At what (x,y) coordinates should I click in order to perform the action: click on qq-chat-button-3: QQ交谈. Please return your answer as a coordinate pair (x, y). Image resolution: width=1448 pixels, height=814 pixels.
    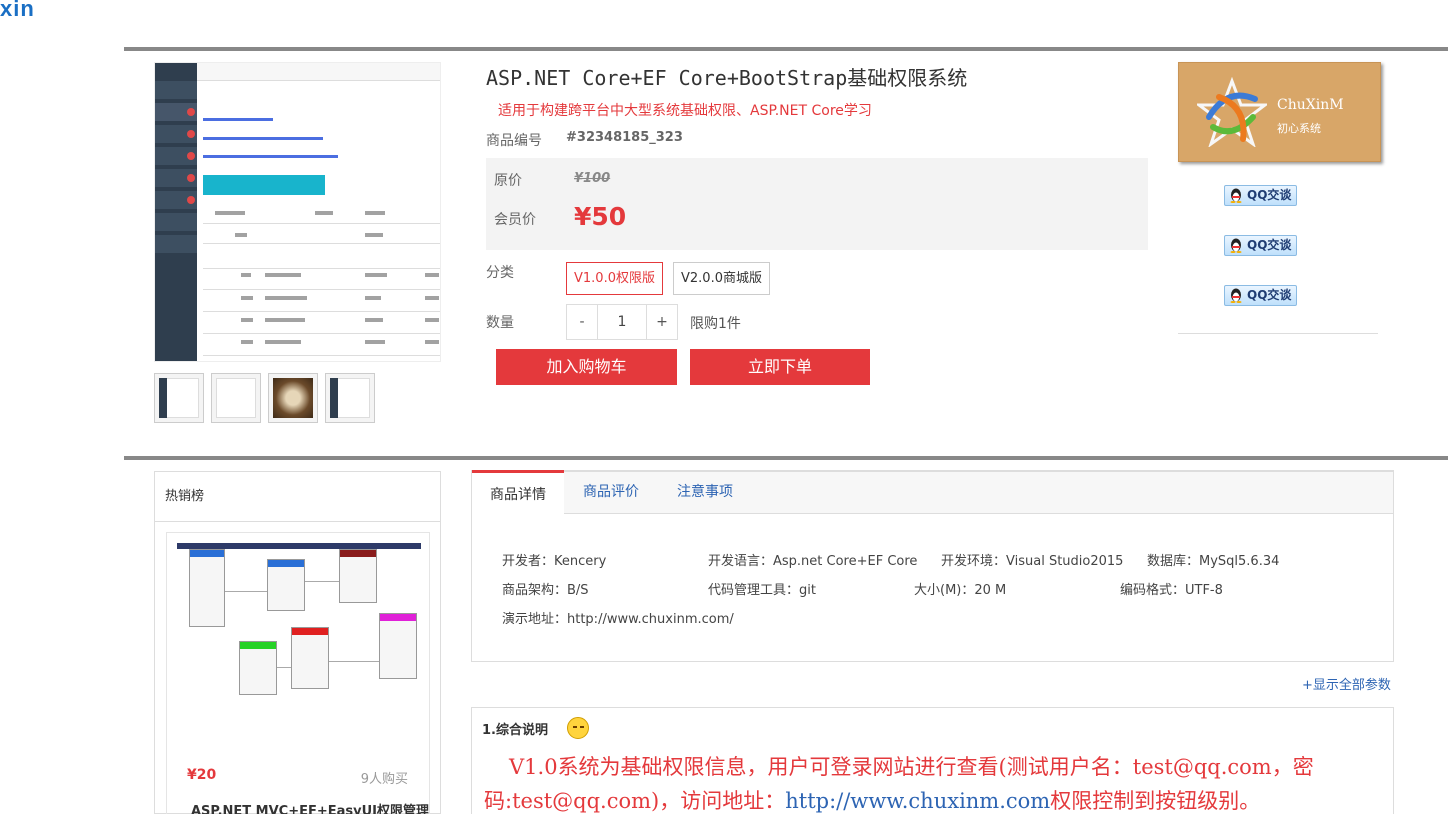
    Looking at the image, I should click on (1260, 295).